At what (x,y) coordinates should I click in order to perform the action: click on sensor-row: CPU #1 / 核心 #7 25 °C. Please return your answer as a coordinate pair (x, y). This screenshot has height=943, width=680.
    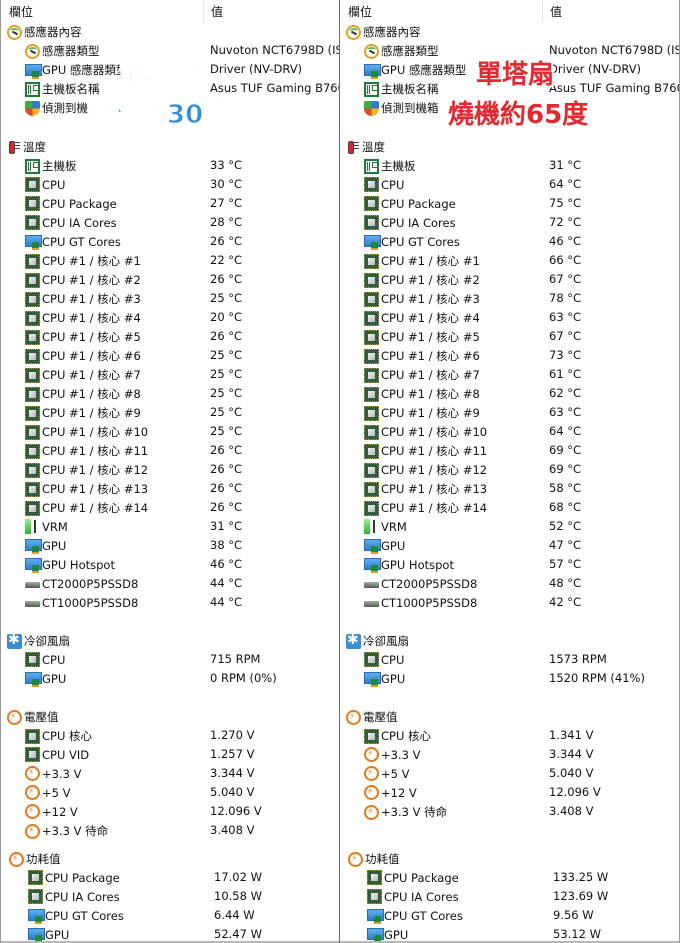
    Looking at the image, I should click on (170, 374).